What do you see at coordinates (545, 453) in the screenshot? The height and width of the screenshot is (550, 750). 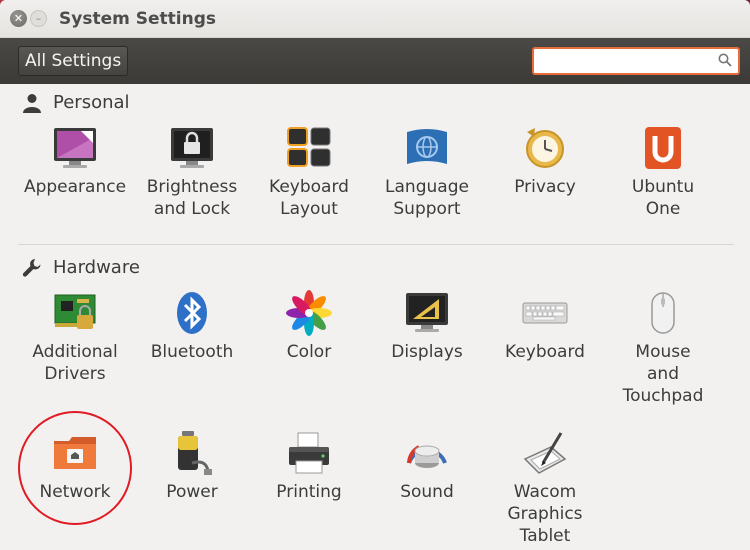 I see `wacom-tablet-icon` at bounding box center [545, 453].